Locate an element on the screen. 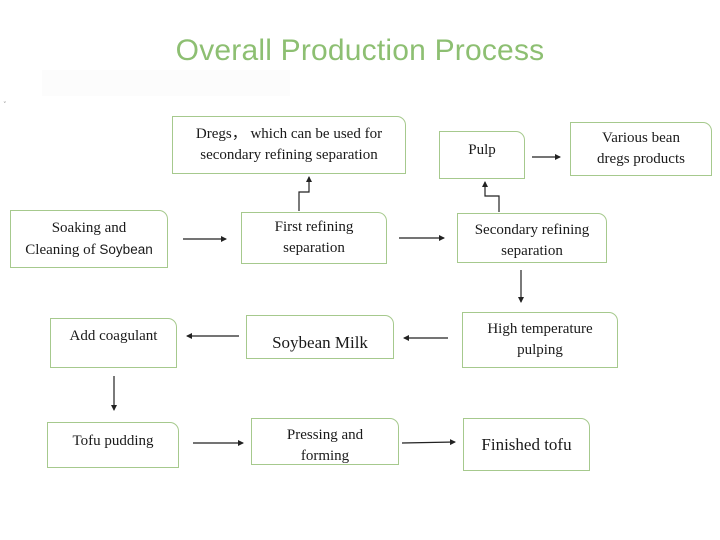 This screenshot has height=540, width=720. arrow-pressing-to-finished-tofu is located at coordinates (428, 442).